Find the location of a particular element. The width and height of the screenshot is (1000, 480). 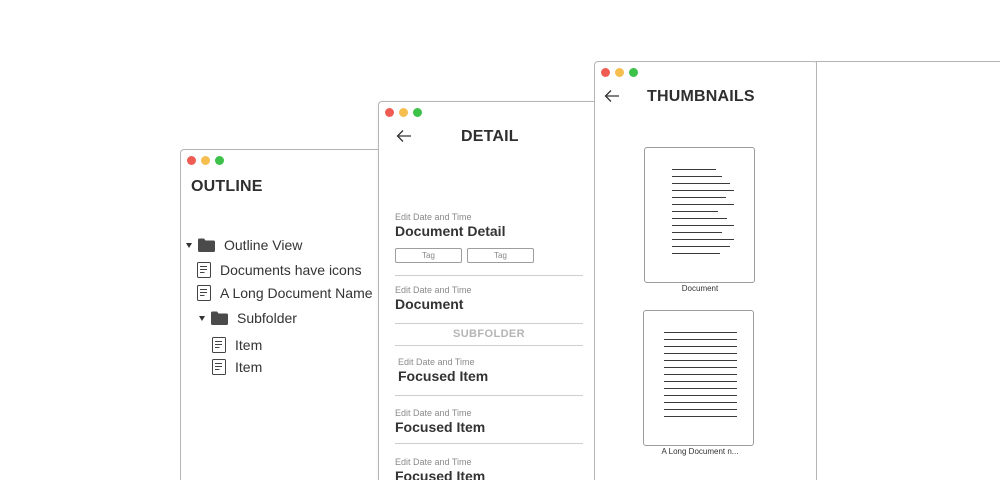

outline-item-sub-item-2: Item is located at coordinates (237, 367).